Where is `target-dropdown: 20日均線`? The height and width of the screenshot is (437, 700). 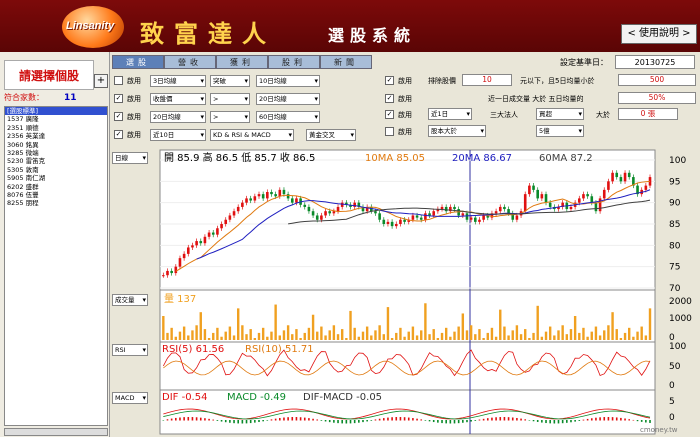 target-dropdown: 20日均線 is located at coordinates (288, 99).